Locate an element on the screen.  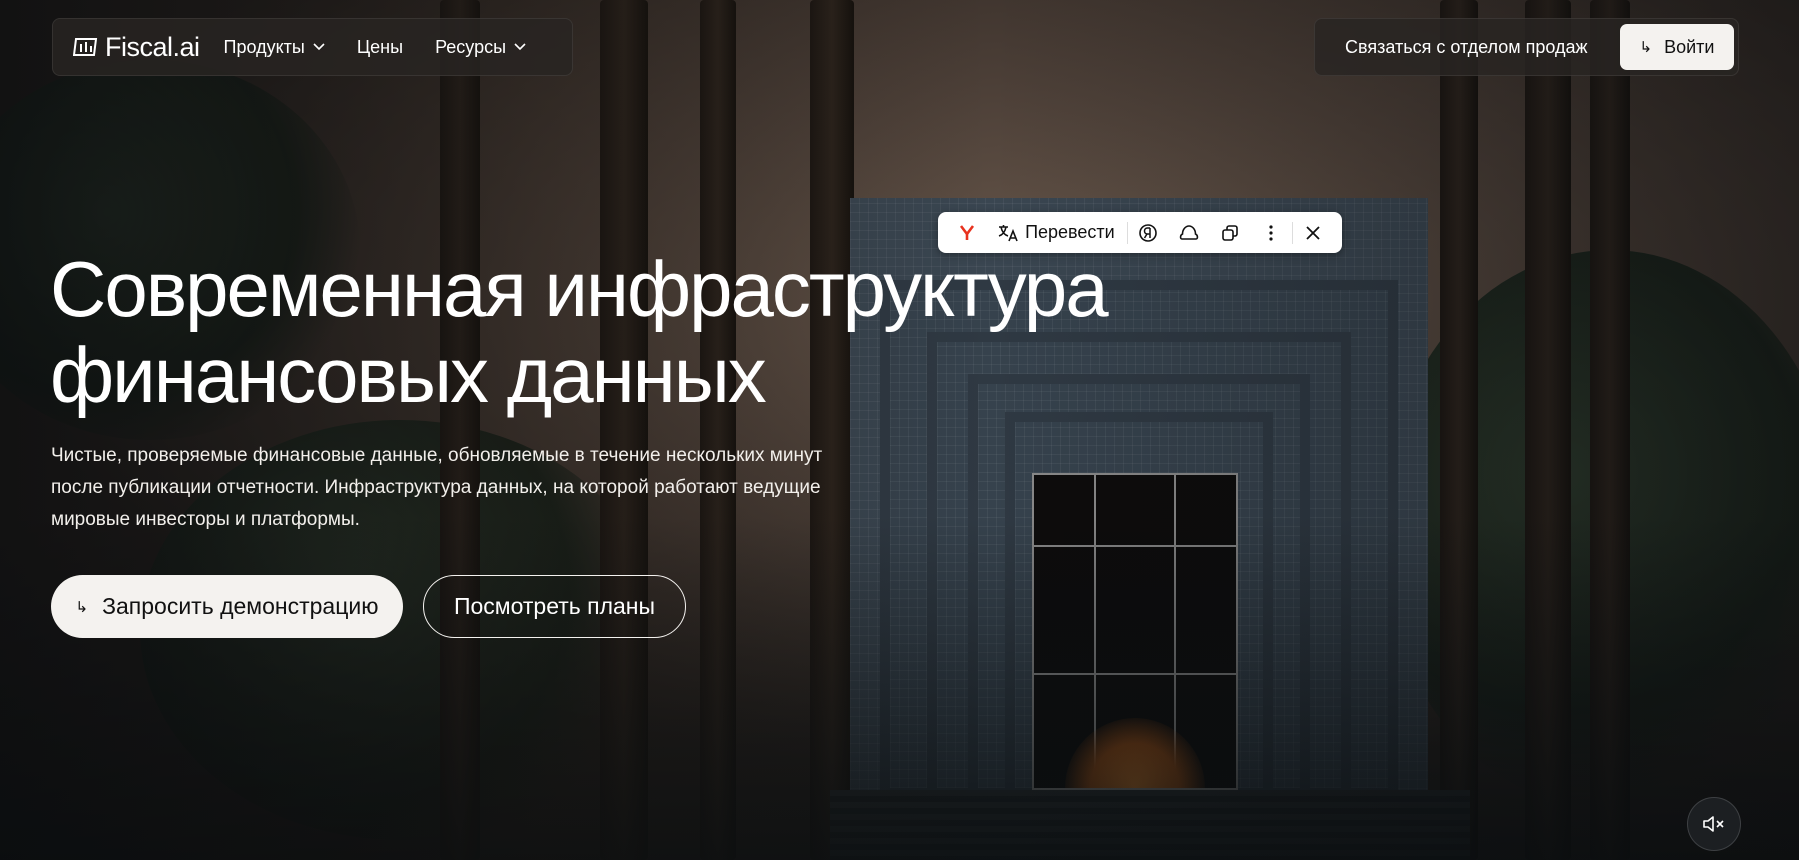
close-icon is located at coordinates (1313, 232).